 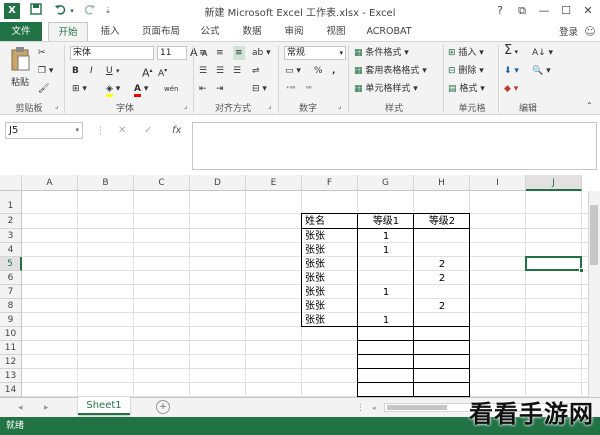 What do you see at coordinates (11, 320) in the screenshot?
I see `row-header-9: 9` at bounding box center [11, 320].